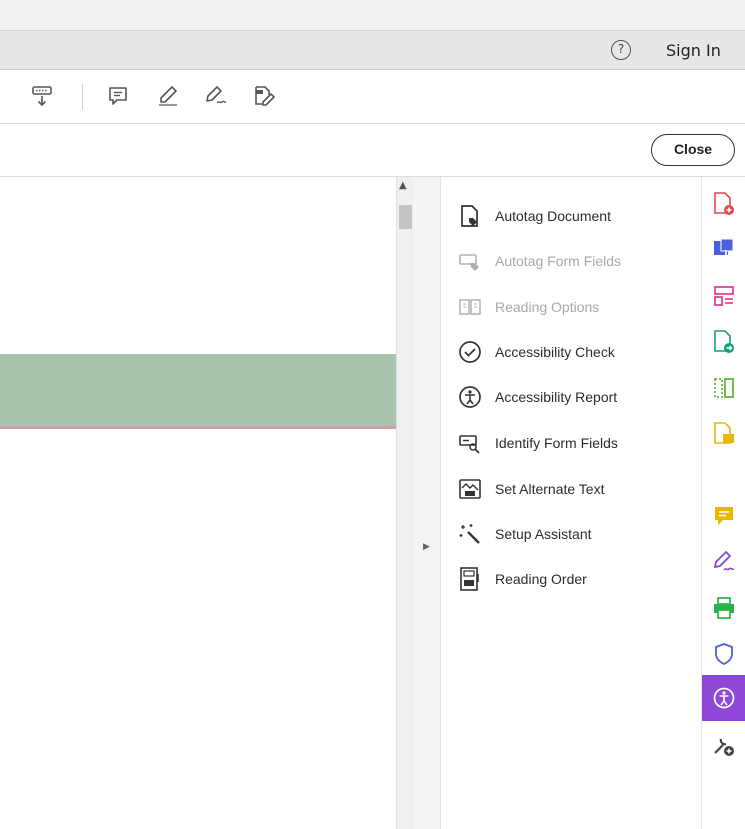 The width and height of the screenshot is (745, 829). What do you see at coordinates (426, 547) in the screenshot?
I see `collapse-arrow-icon: ▶` at bounding box center [426, 547].